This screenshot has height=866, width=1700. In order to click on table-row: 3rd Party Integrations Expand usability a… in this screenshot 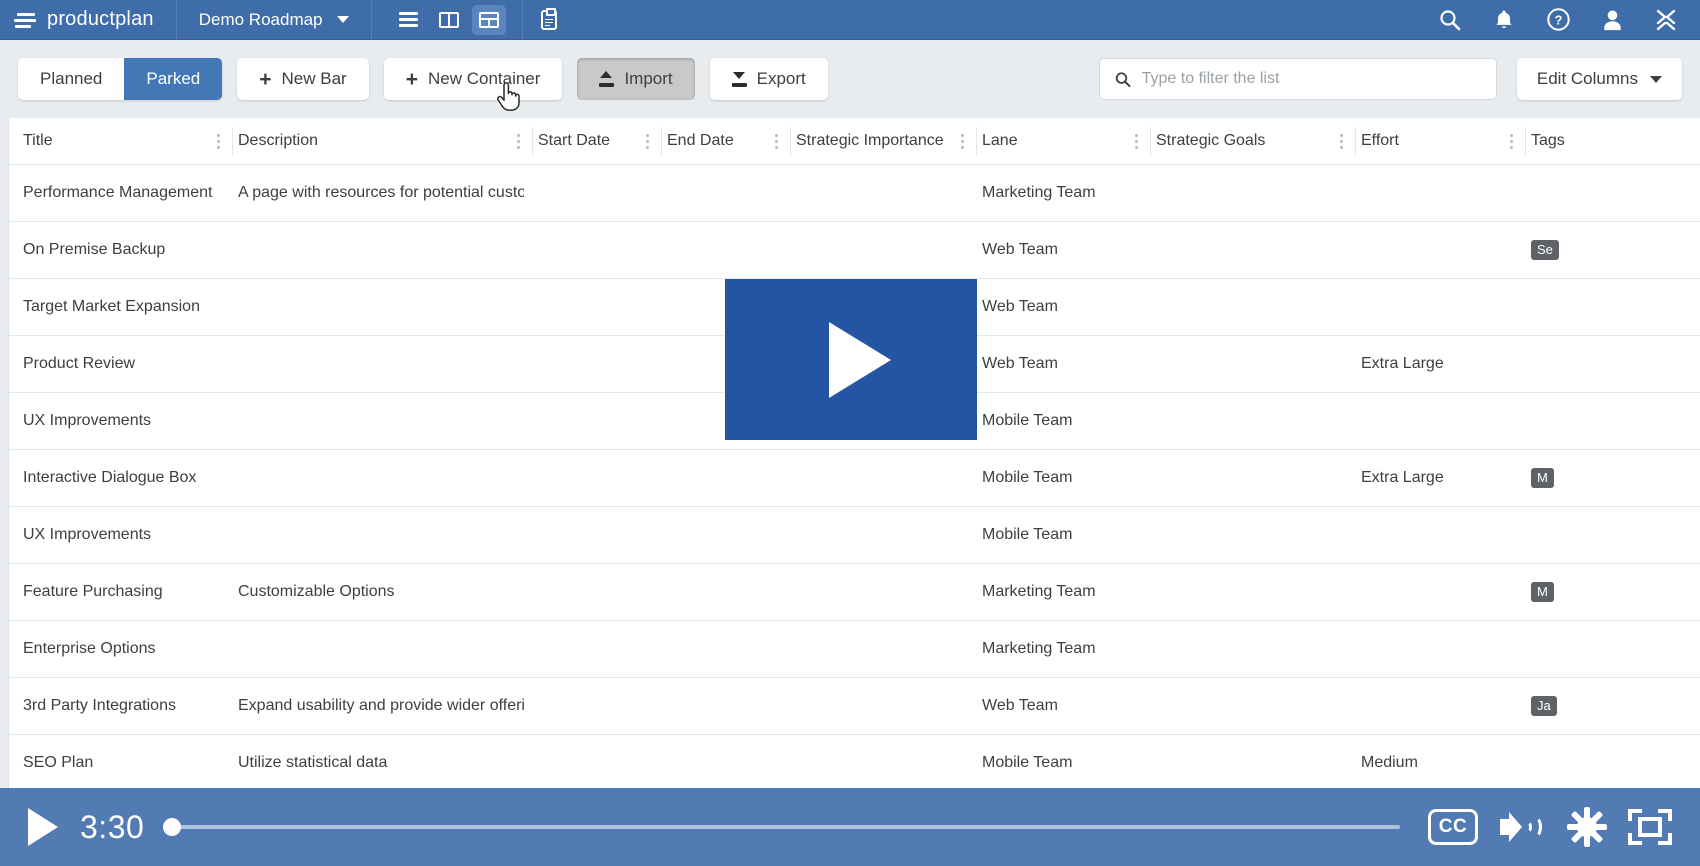, I will do `click(854, 706)`.